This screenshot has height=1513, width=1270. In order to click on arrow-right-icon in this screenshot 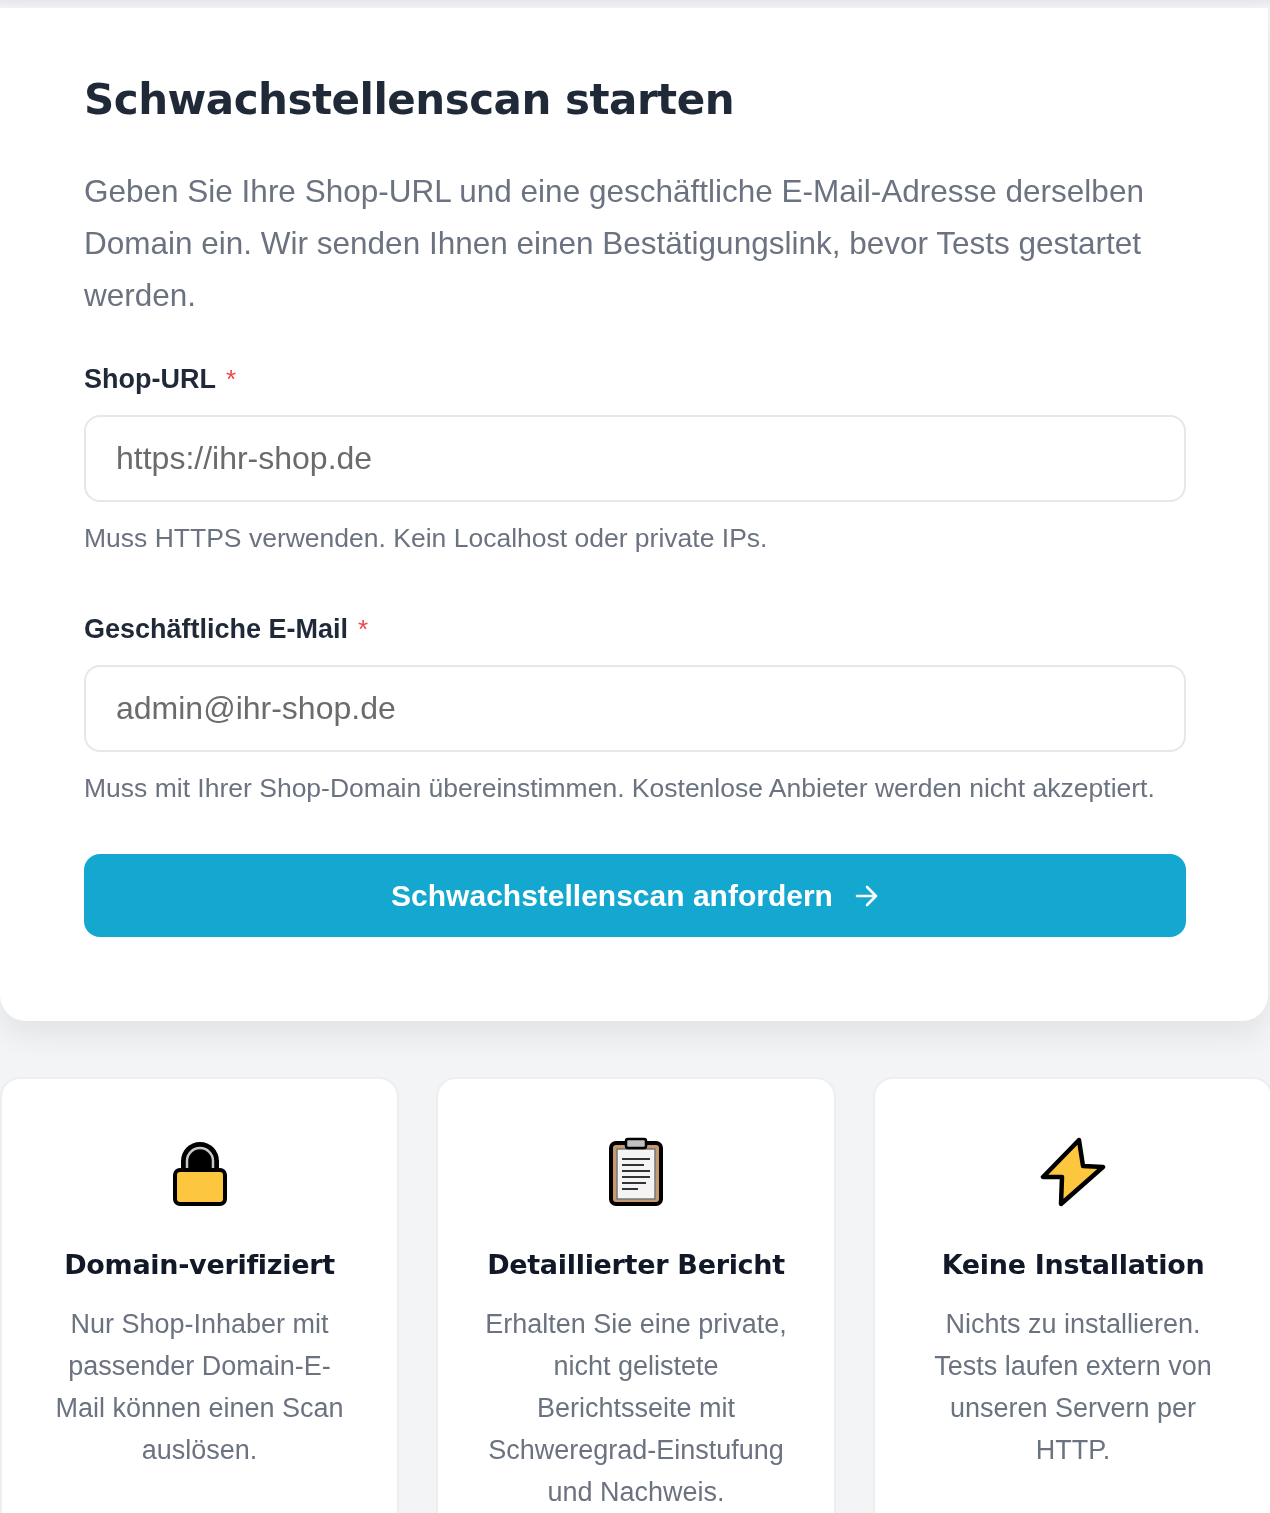, I will do `click(866, 895)`.